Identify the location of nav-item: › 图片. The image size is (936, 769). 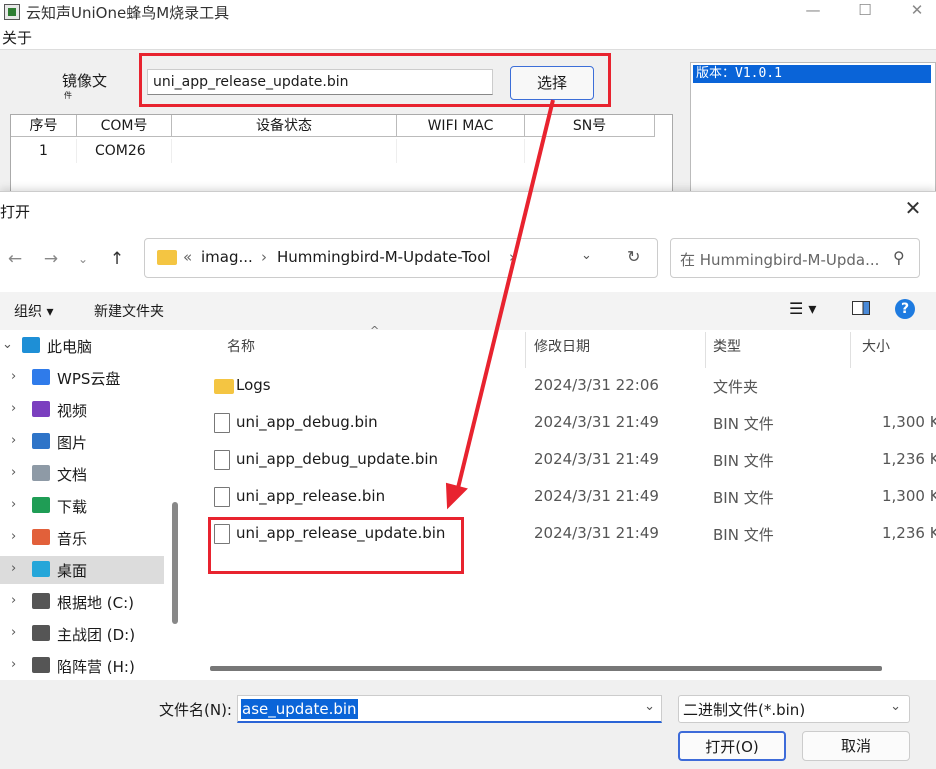
(82, 442).